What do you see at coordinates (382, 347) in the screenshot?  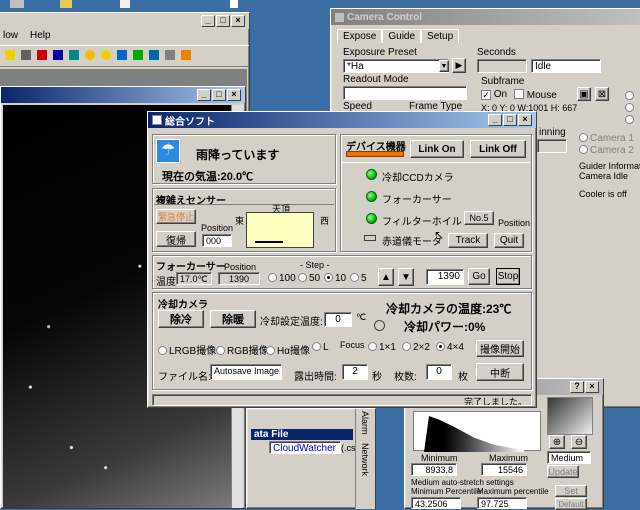 I see `binning-1x1-radio: 1×1` at bounding box center [382, 347].